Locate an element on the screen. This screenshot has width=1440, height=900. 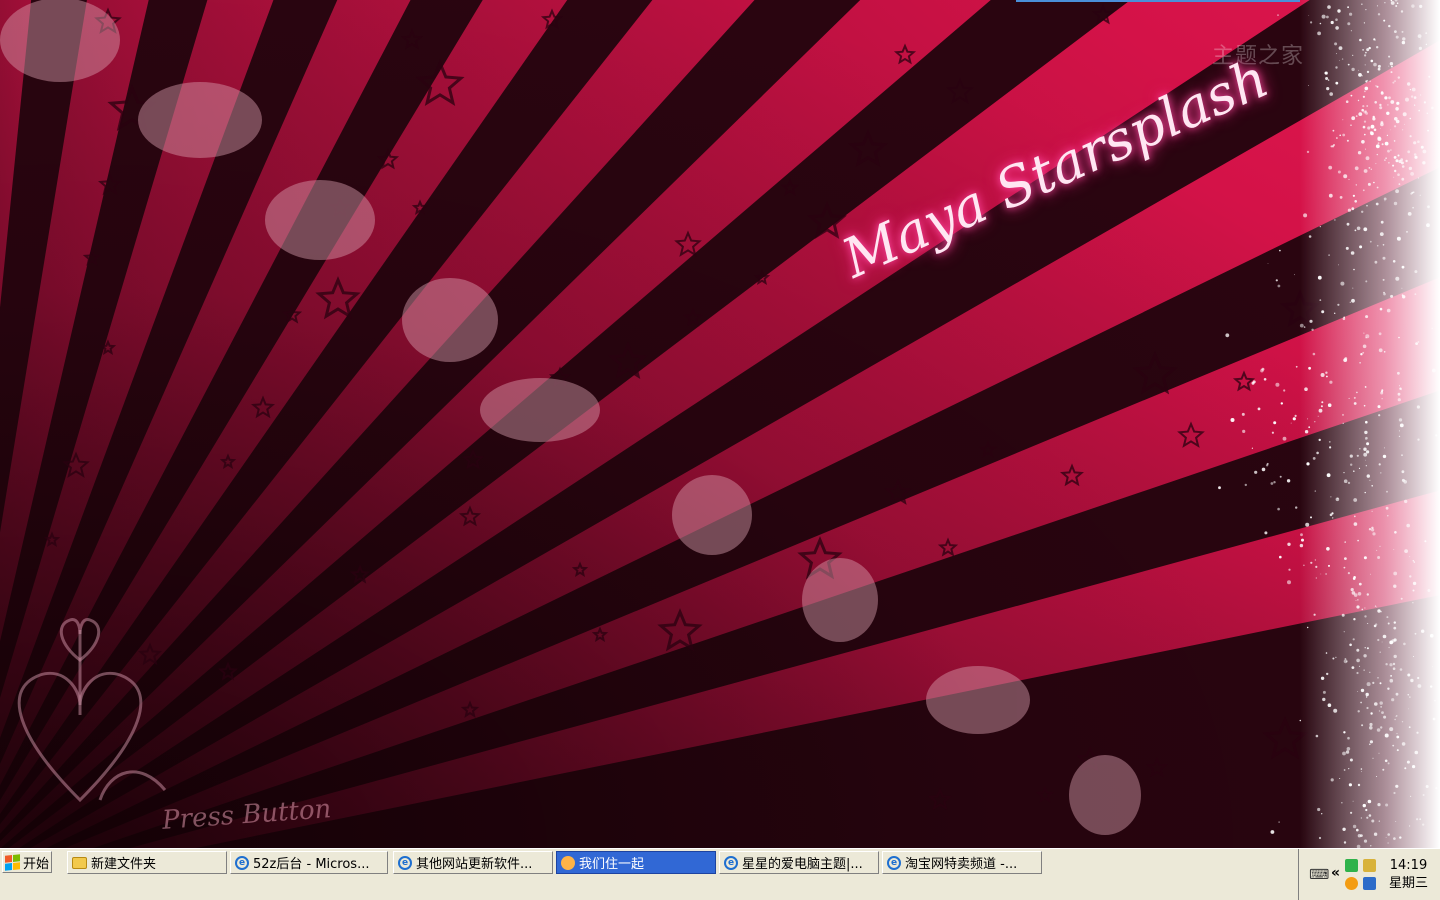
printer-icon is located at coordinates (1369, 865).